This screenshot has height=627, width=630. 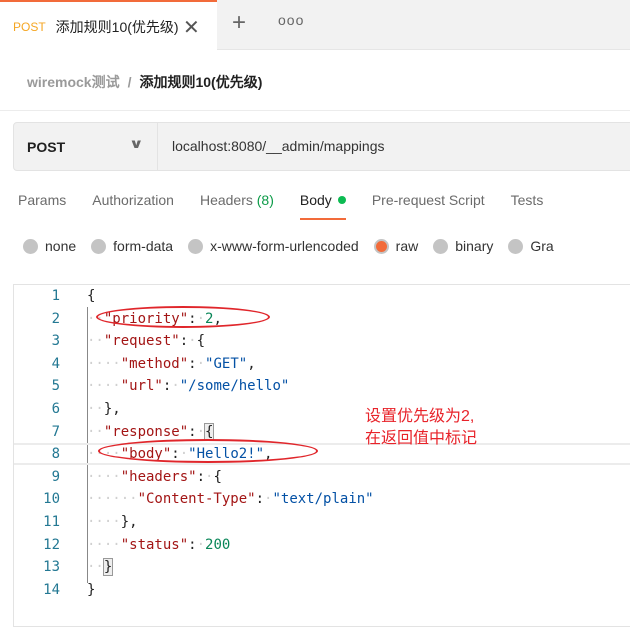 What do you see at coordinates (463, 246) in the screenshot?
I see `radio-binary: binary` at bounding box center [463, 246].